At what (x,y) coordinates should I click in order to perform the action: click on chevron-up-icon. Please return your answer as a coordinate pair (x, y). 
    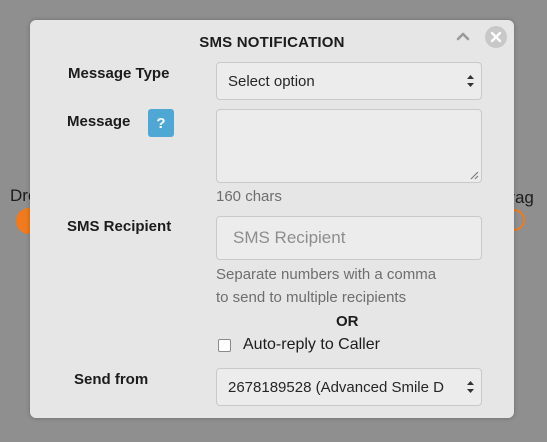
    Looking at the image, I should click on (463, 36).